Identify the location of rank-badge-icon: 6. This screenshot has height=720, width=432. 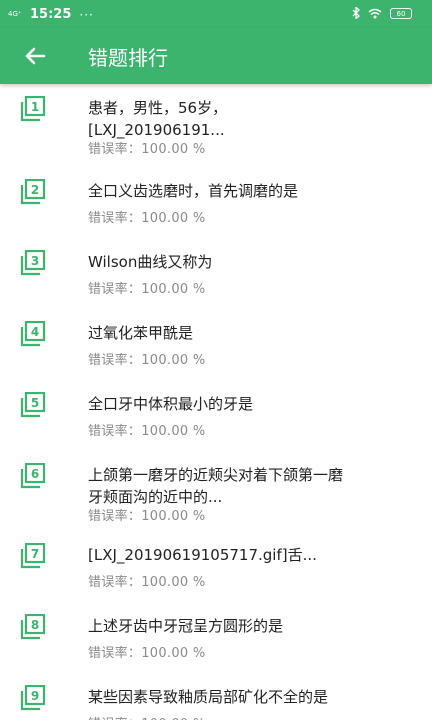
(33, 476).